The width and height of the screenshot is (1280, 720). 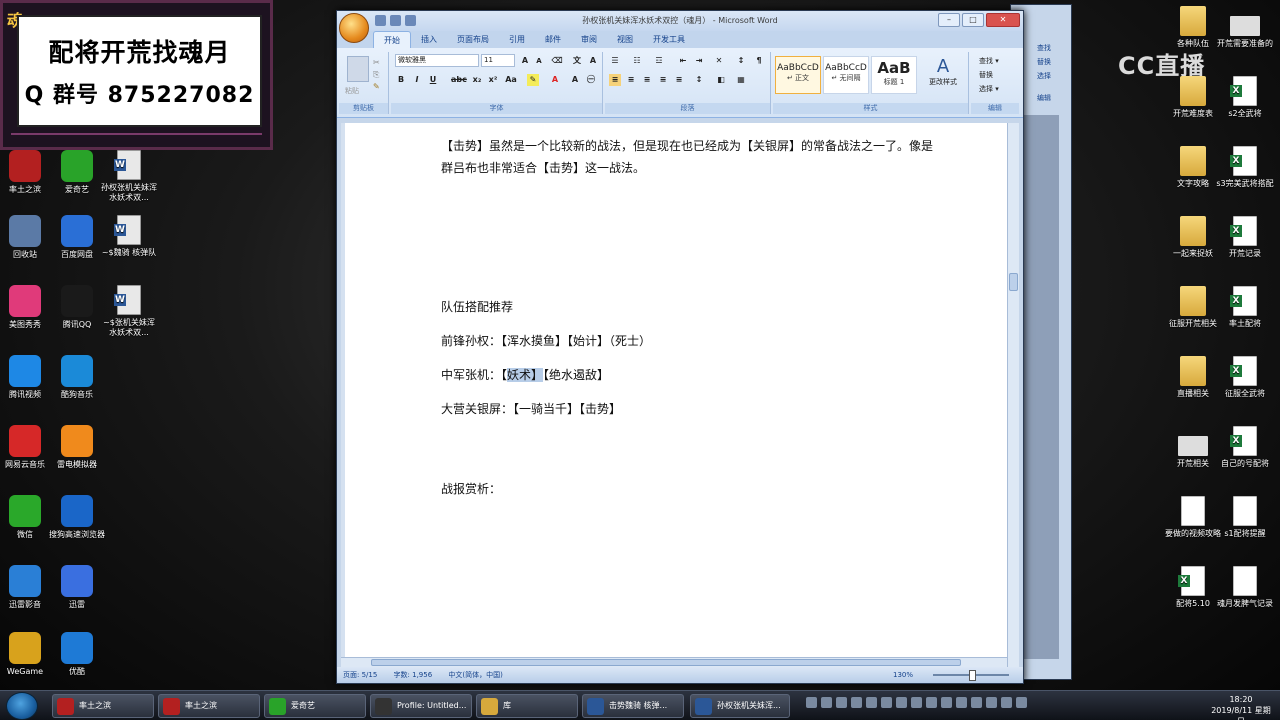 I want to click on find-button: 查找 ▾, so click(x=989, y=61).